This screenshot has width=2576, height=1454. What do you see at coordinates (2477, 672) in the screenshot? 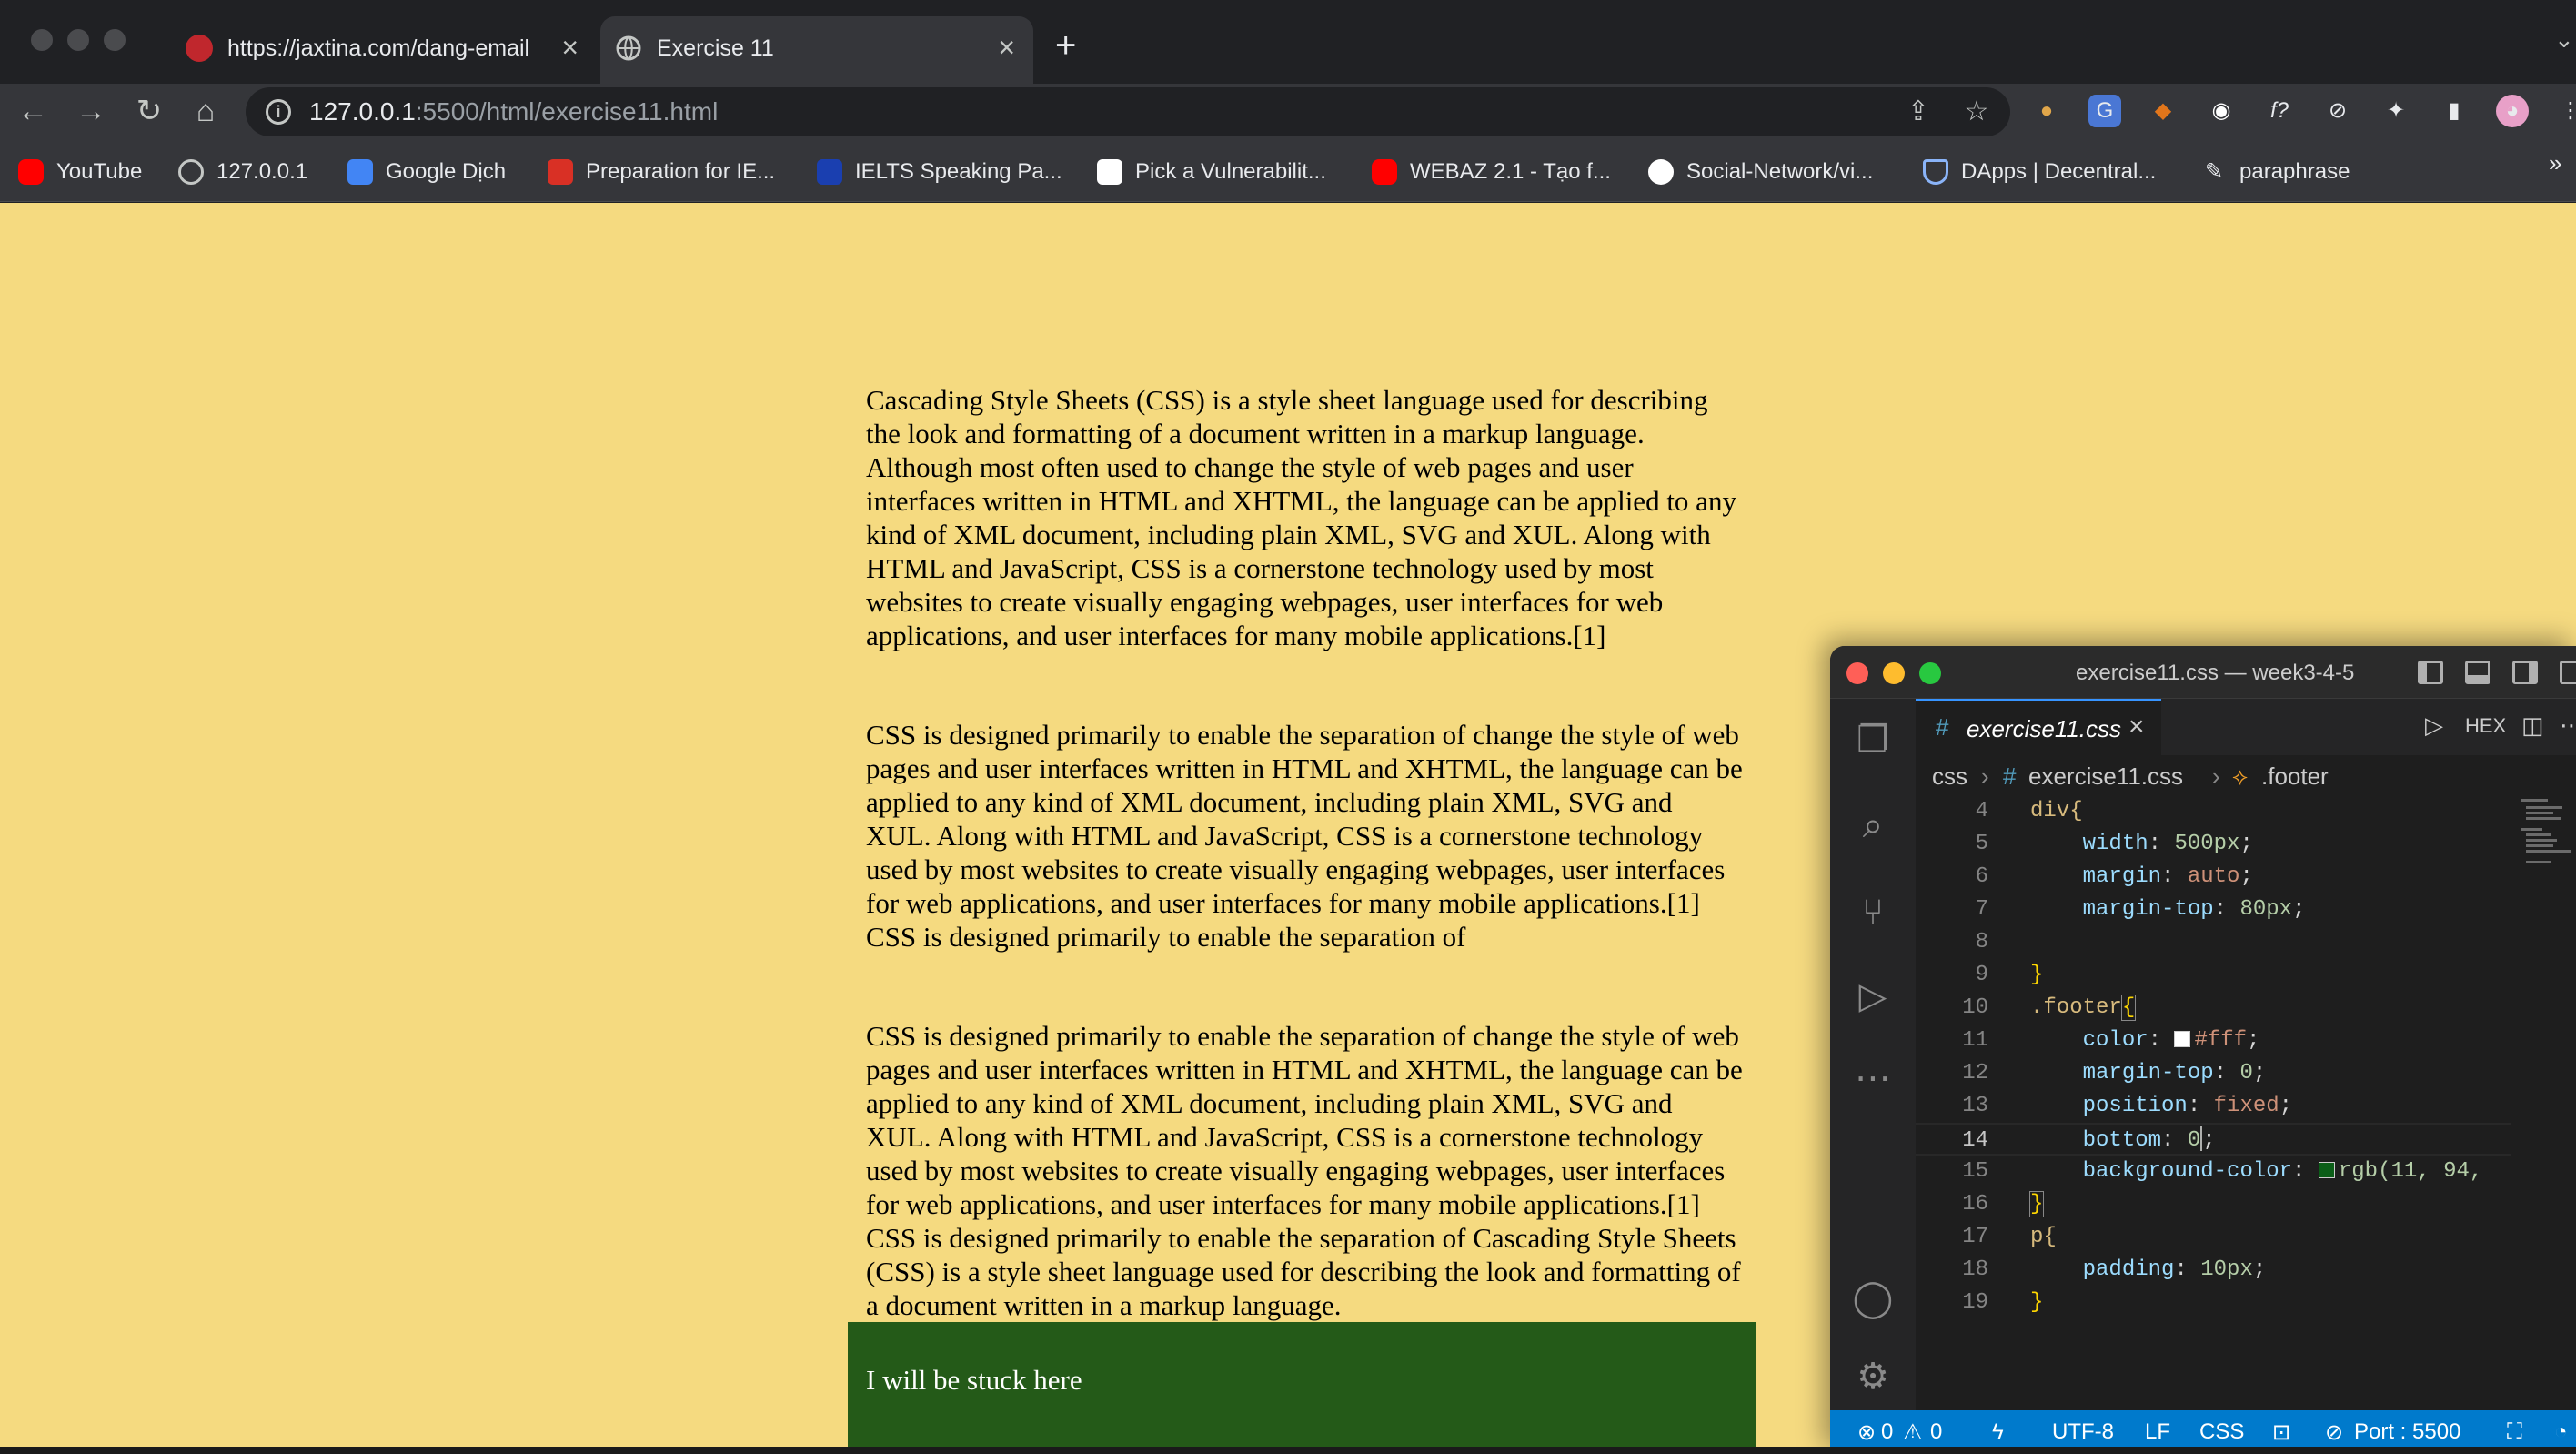
I see `toggle-panel-icon` at bounding box center [2477, 672].